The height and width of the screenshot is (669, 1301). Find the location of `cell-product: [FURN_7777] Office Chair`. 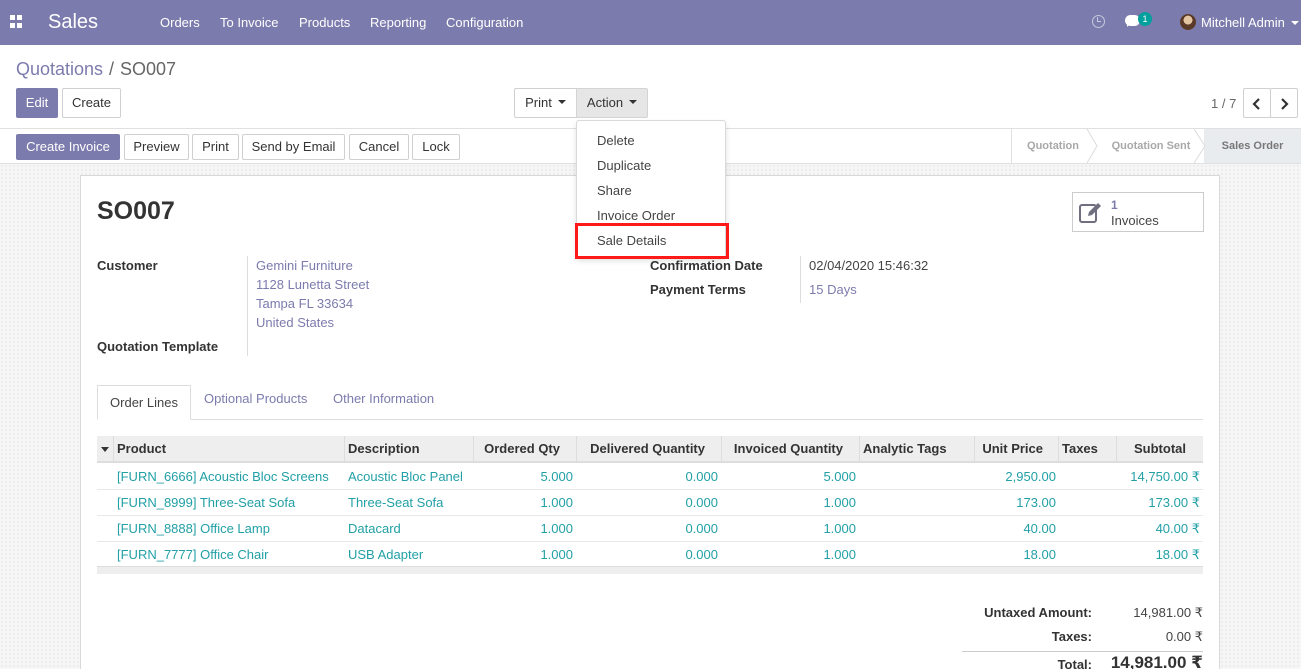

cell-product: [FURN_7777] Office Chair is located at coordinates (193, 554).